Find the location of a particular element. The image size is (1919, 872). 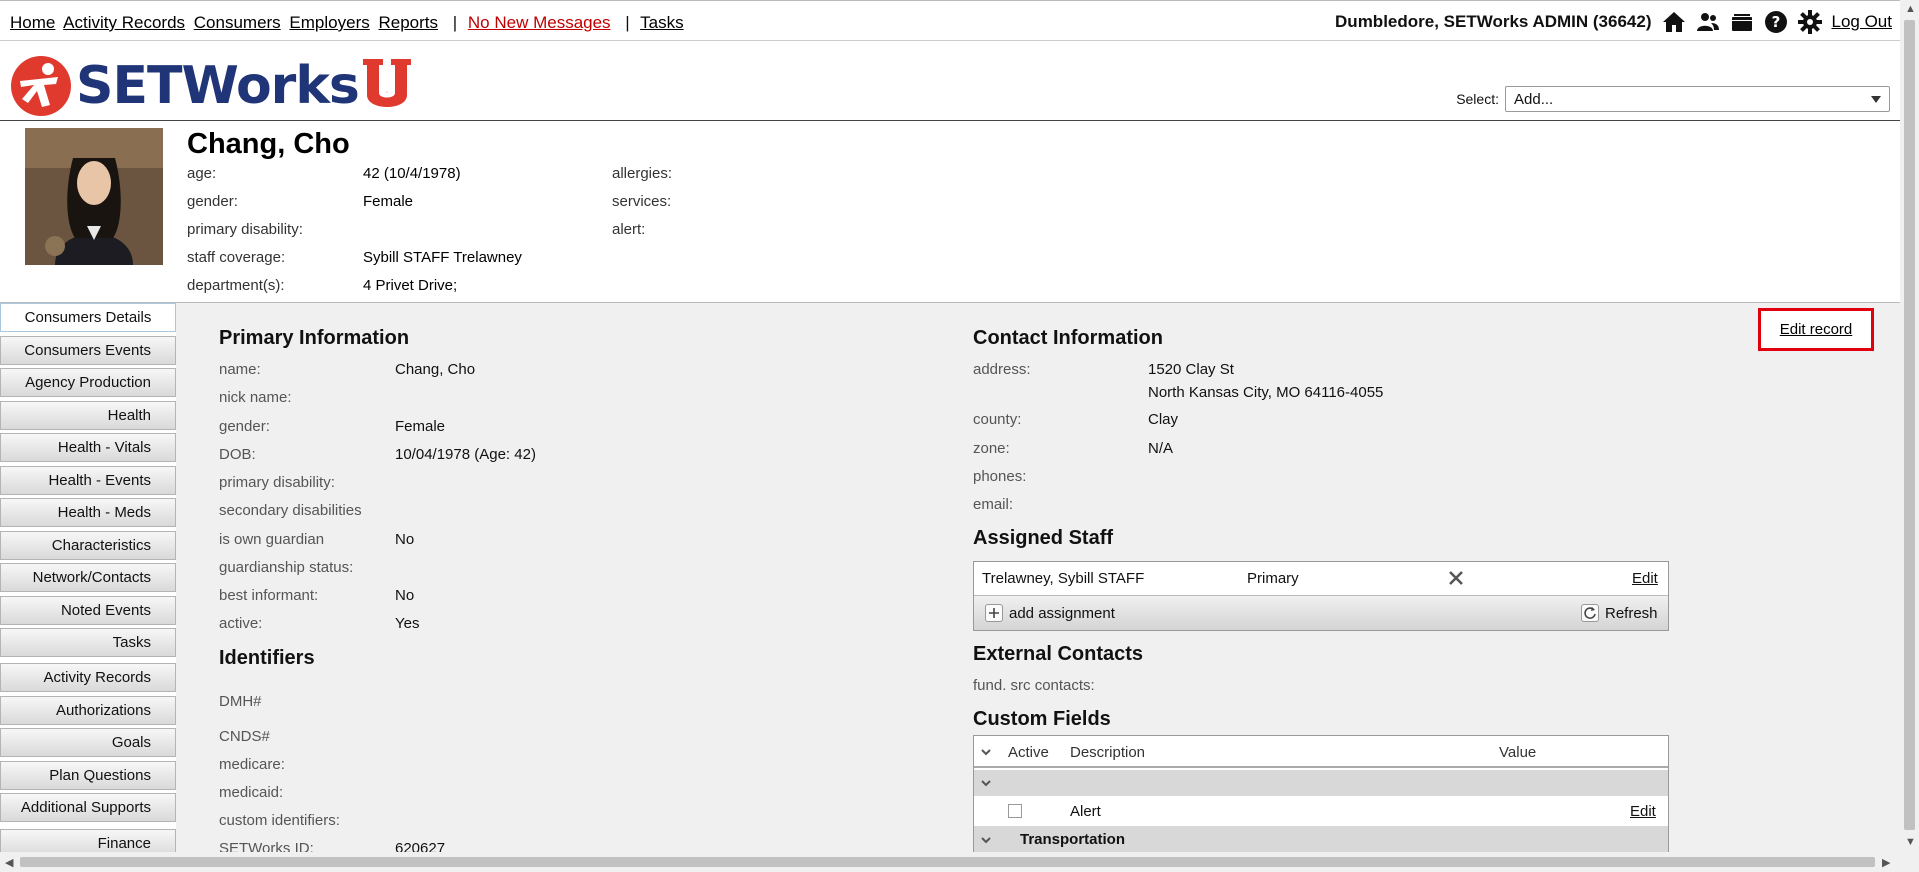

edit-record-button: Edit record is located at coordinates (1816, 329).